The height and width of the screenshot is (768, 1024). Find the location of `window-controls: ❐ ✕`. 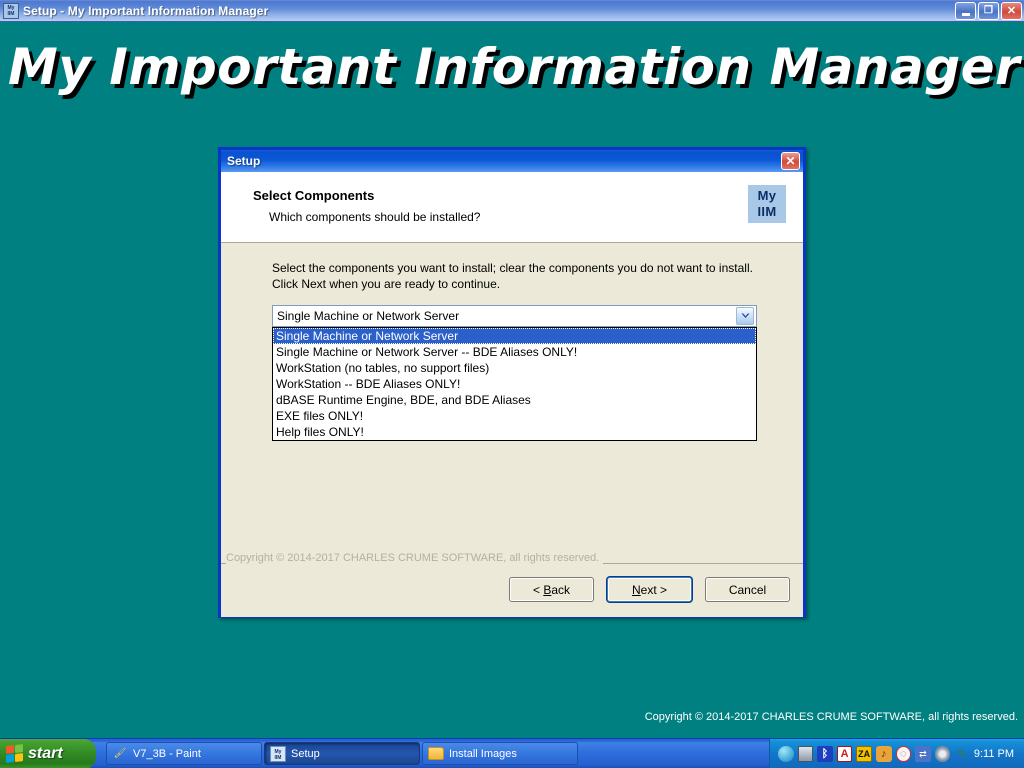

window-controls: ❐ ✕ is located at coordinates (988, 11).